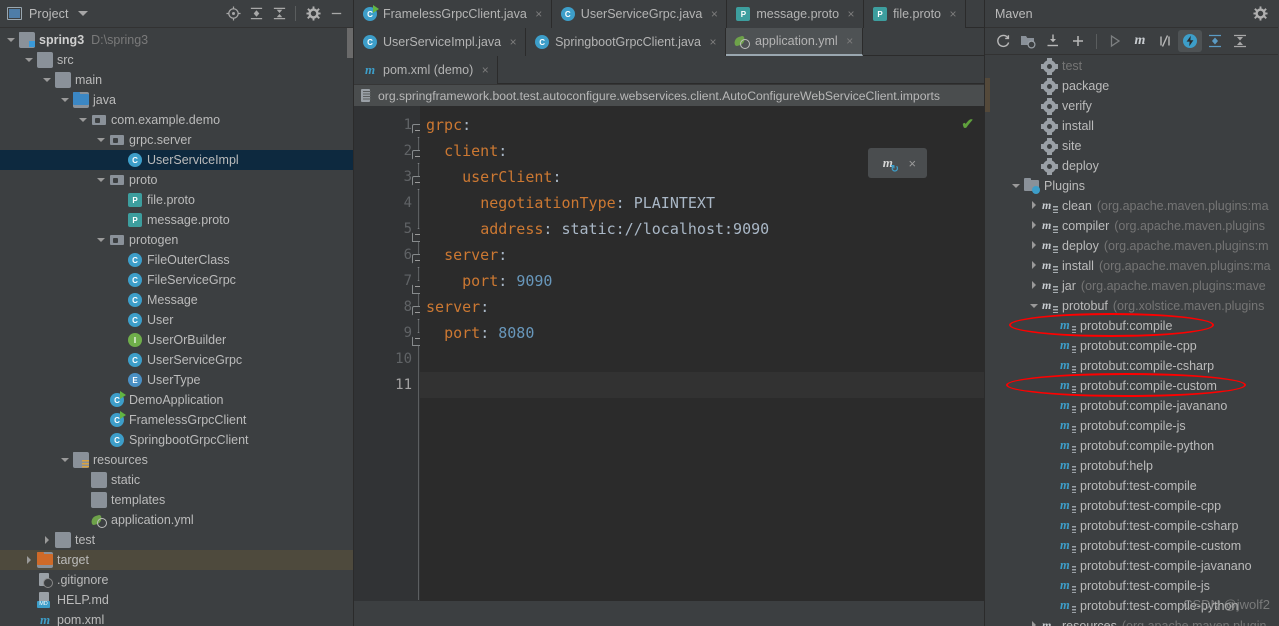 The height and width of the screenshot is (626, 1279). I want to click on project-tree-item: C FileServiceGrpc, so click(176, 280).